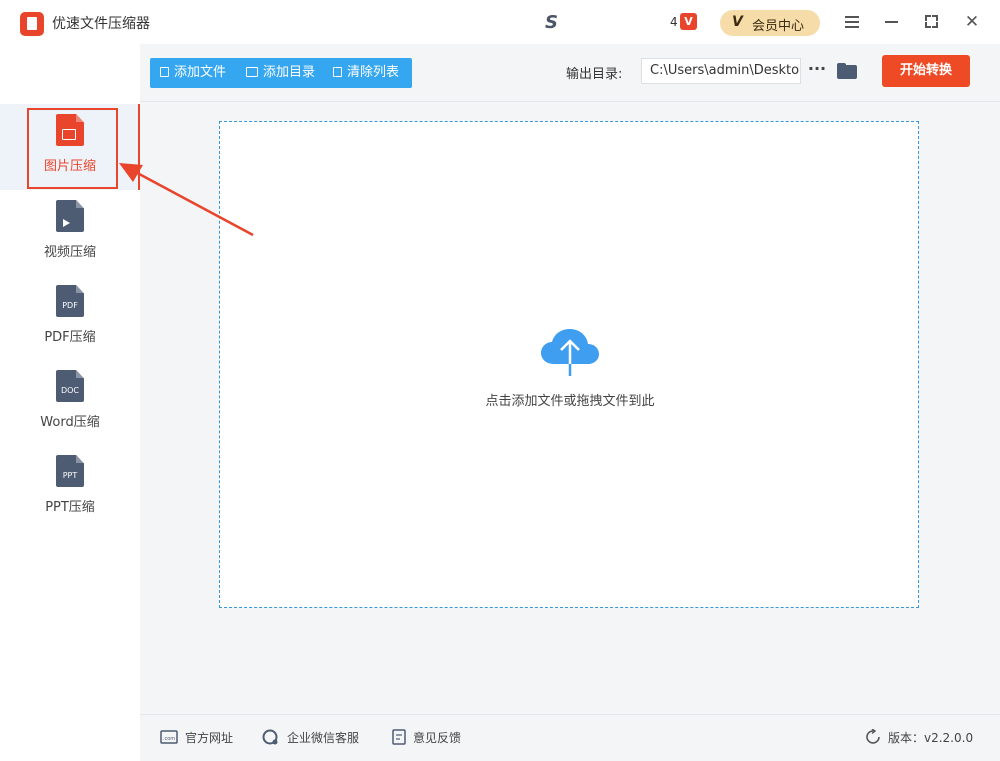 This screenshot has width=1000, height=761. I want to click on trash-icon, so click(337, 72).